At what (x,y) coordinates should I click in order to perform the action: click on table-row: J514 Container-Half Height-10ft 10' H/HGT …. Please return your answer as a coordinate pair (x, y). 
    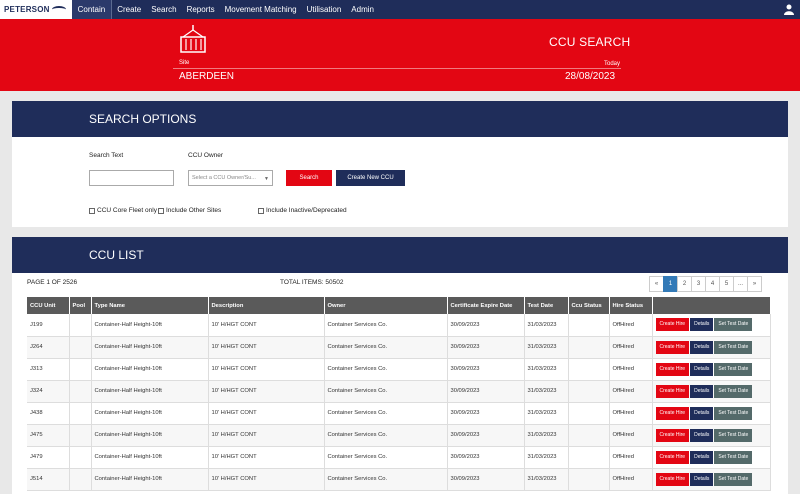
    Looking at the image, I should click on (399, 479).